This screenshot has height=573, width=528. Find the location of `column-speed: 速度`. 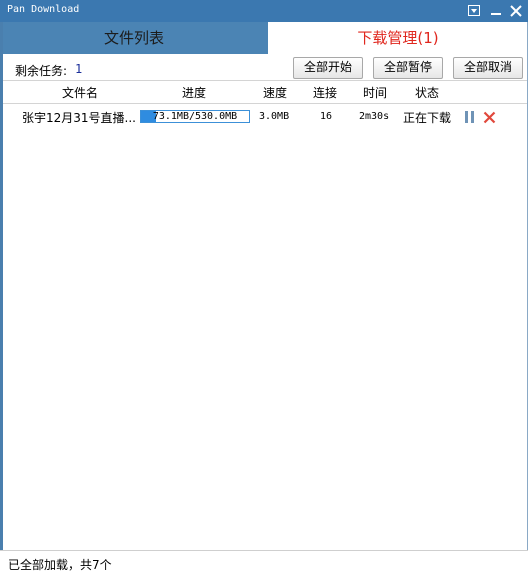

column-speed: 速度 is located at coordinates (274, 93).